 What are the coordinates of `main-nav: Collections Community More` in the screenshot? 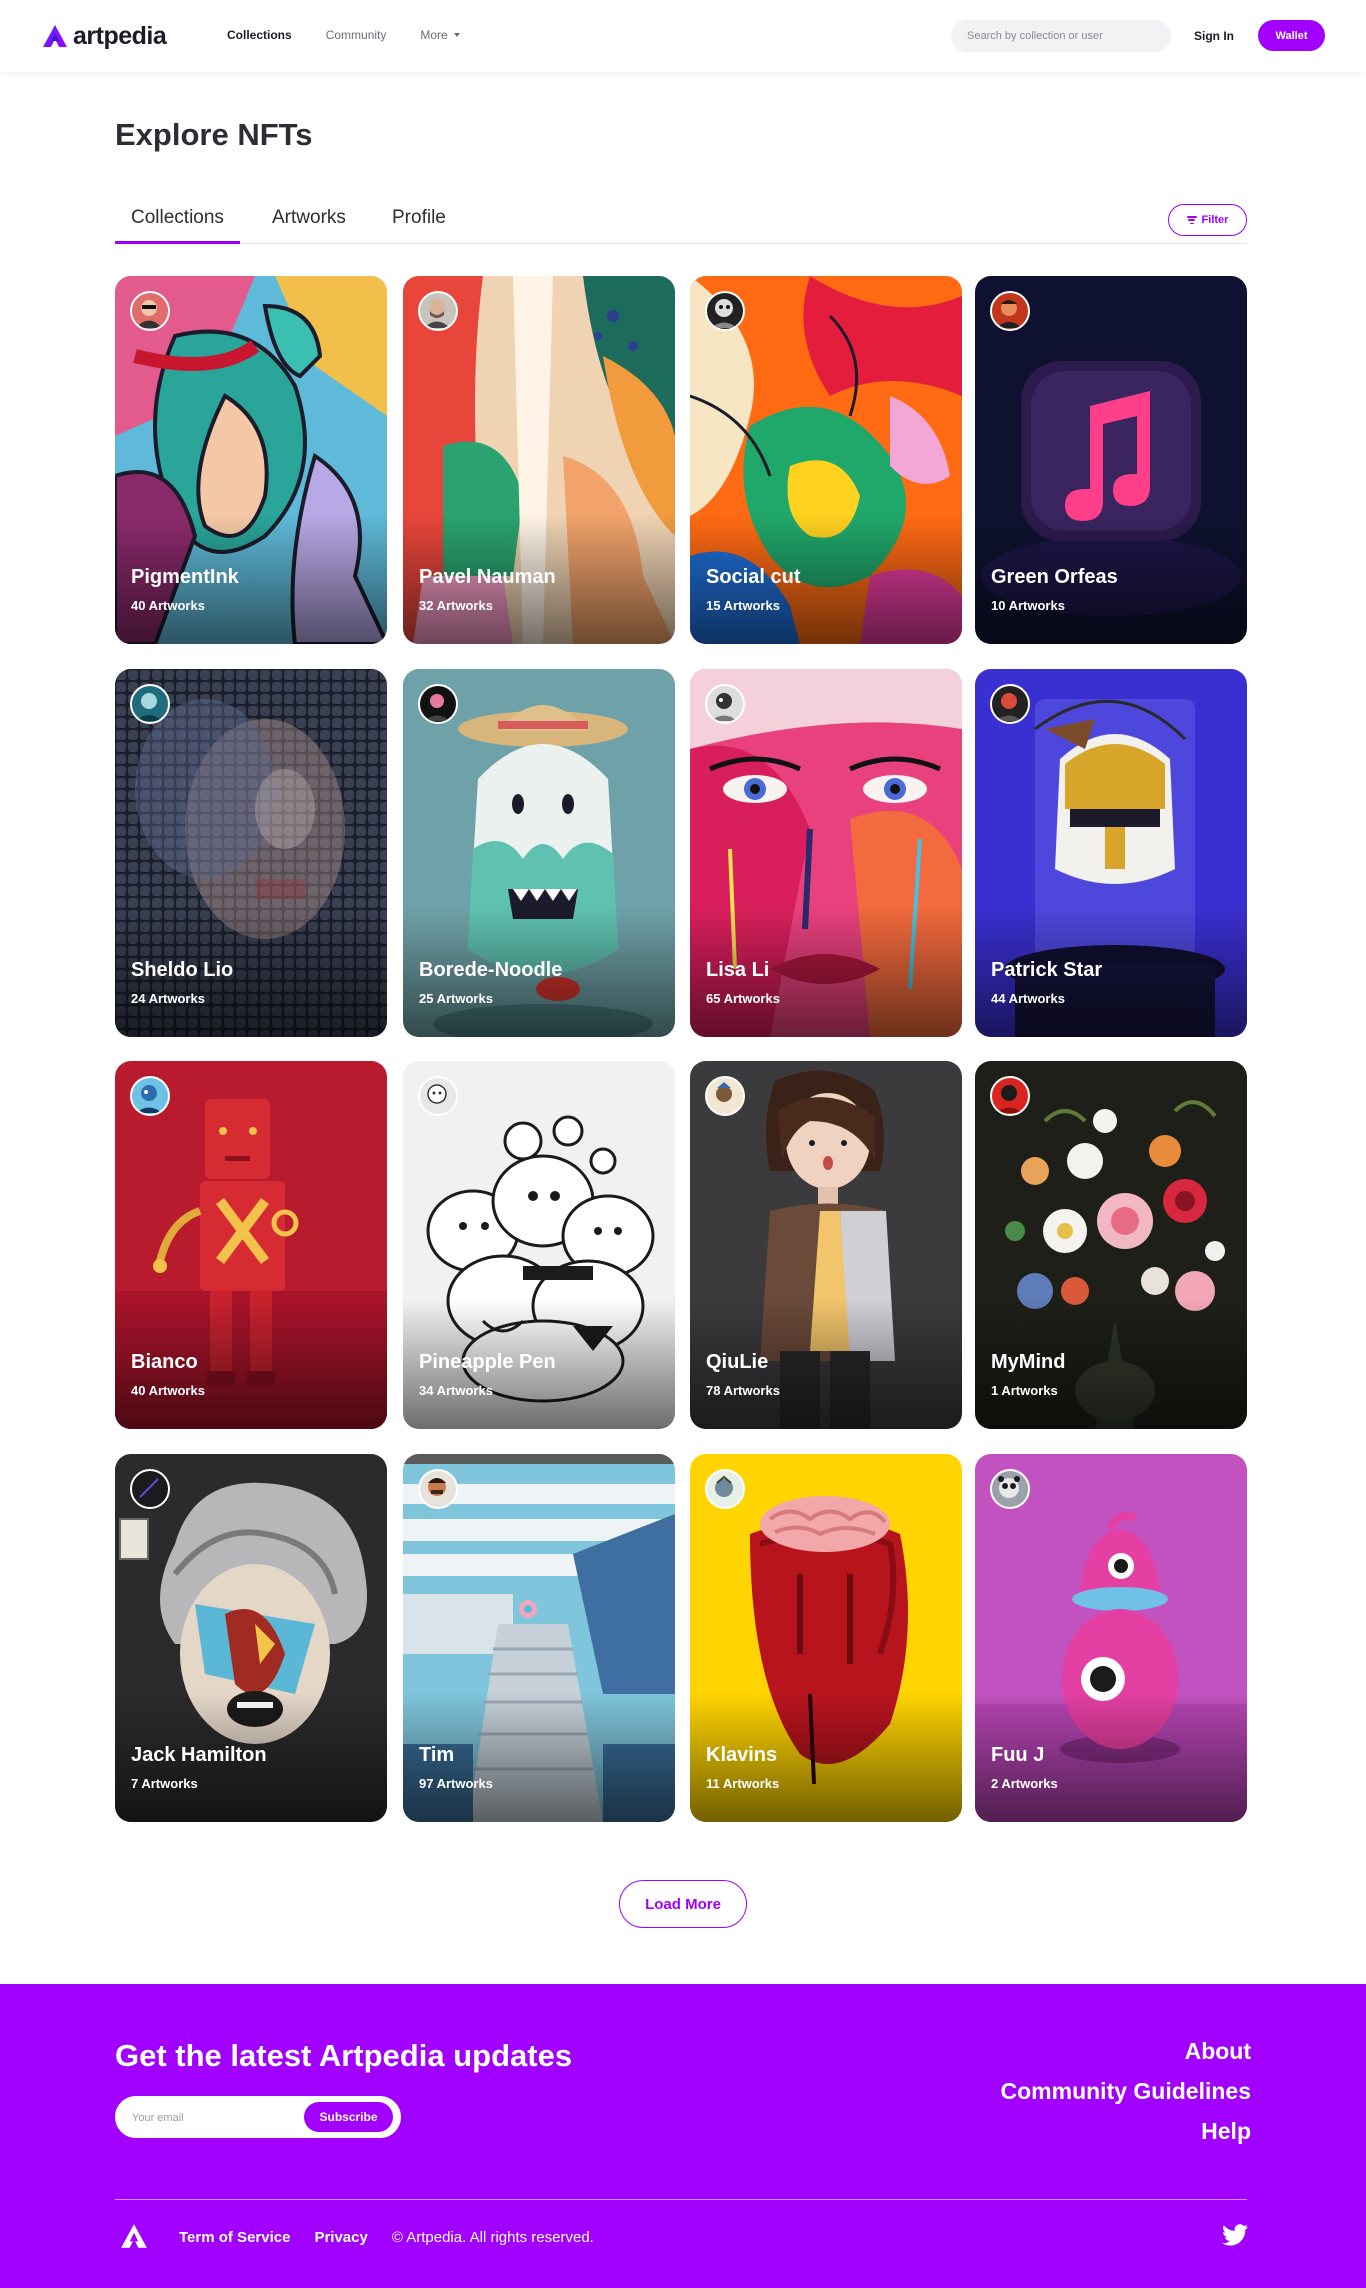 It's located at (360, 35).